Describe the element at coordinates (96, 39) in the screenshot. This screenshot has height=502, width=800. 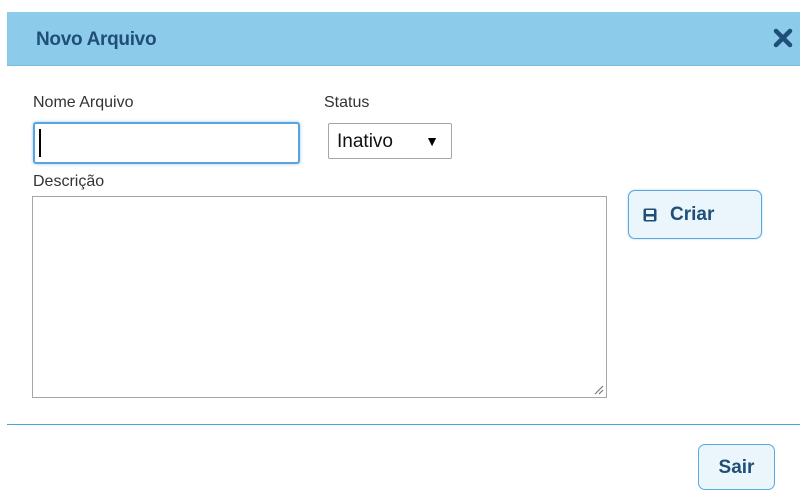
I see `dialog-title: Novo Arquivo` at that location.